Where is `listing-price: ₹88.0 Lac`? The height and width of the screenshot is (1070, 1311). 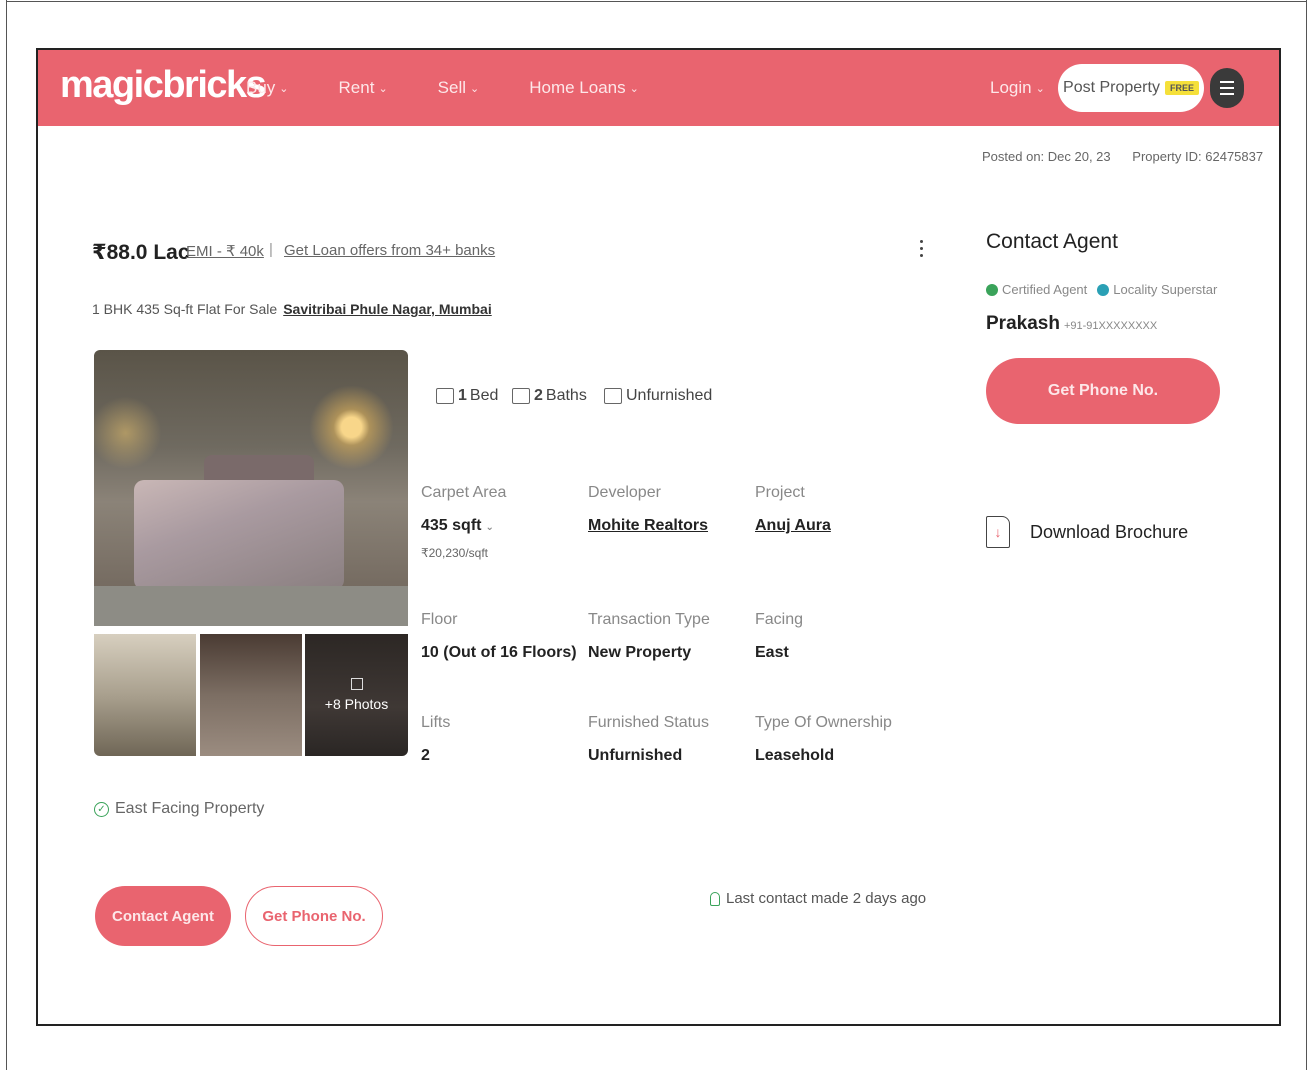 listing-price: ₹88.0 Lac is located at coordinates (141, 252).